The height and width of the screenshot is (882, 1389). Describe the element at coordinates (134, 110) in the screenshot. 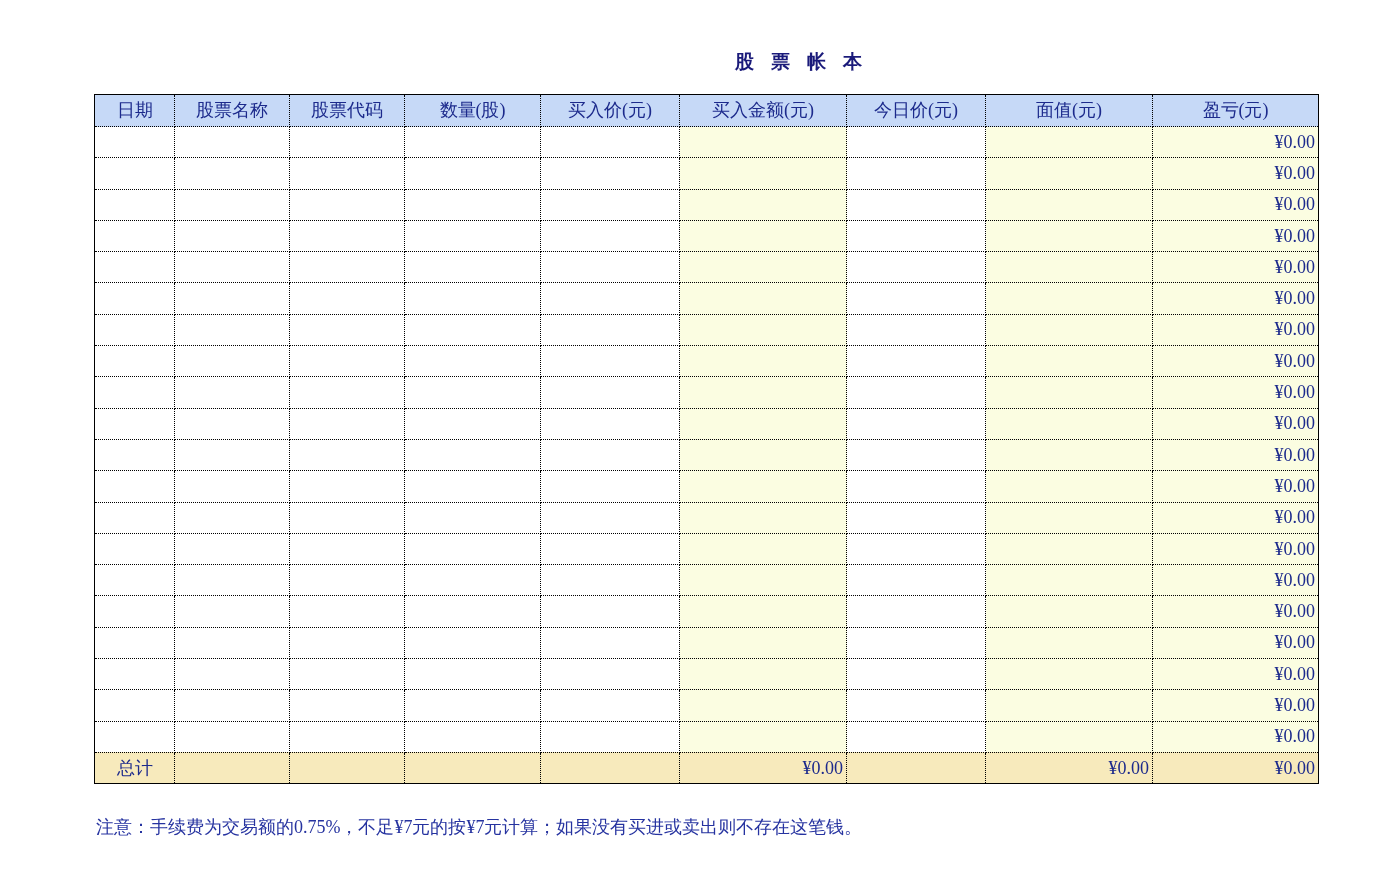

I see `column-header: 日期` at that location.